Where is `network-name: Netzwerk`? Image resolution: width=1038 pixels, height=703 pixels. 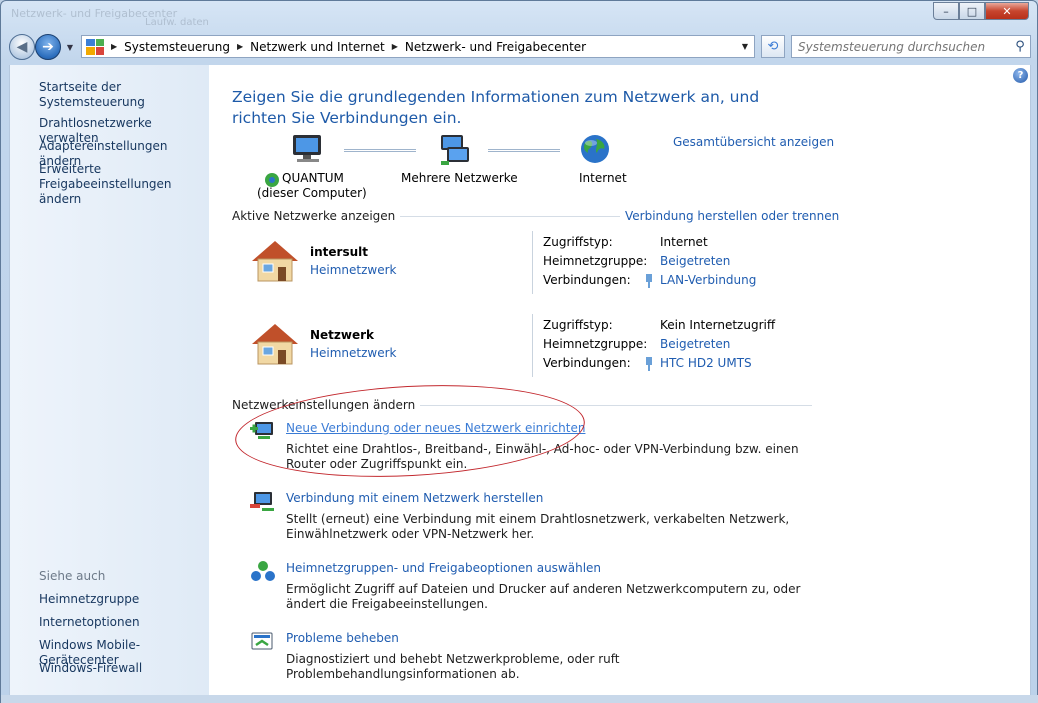 network-name: Netzwerk is located at coordinates (342, 335).